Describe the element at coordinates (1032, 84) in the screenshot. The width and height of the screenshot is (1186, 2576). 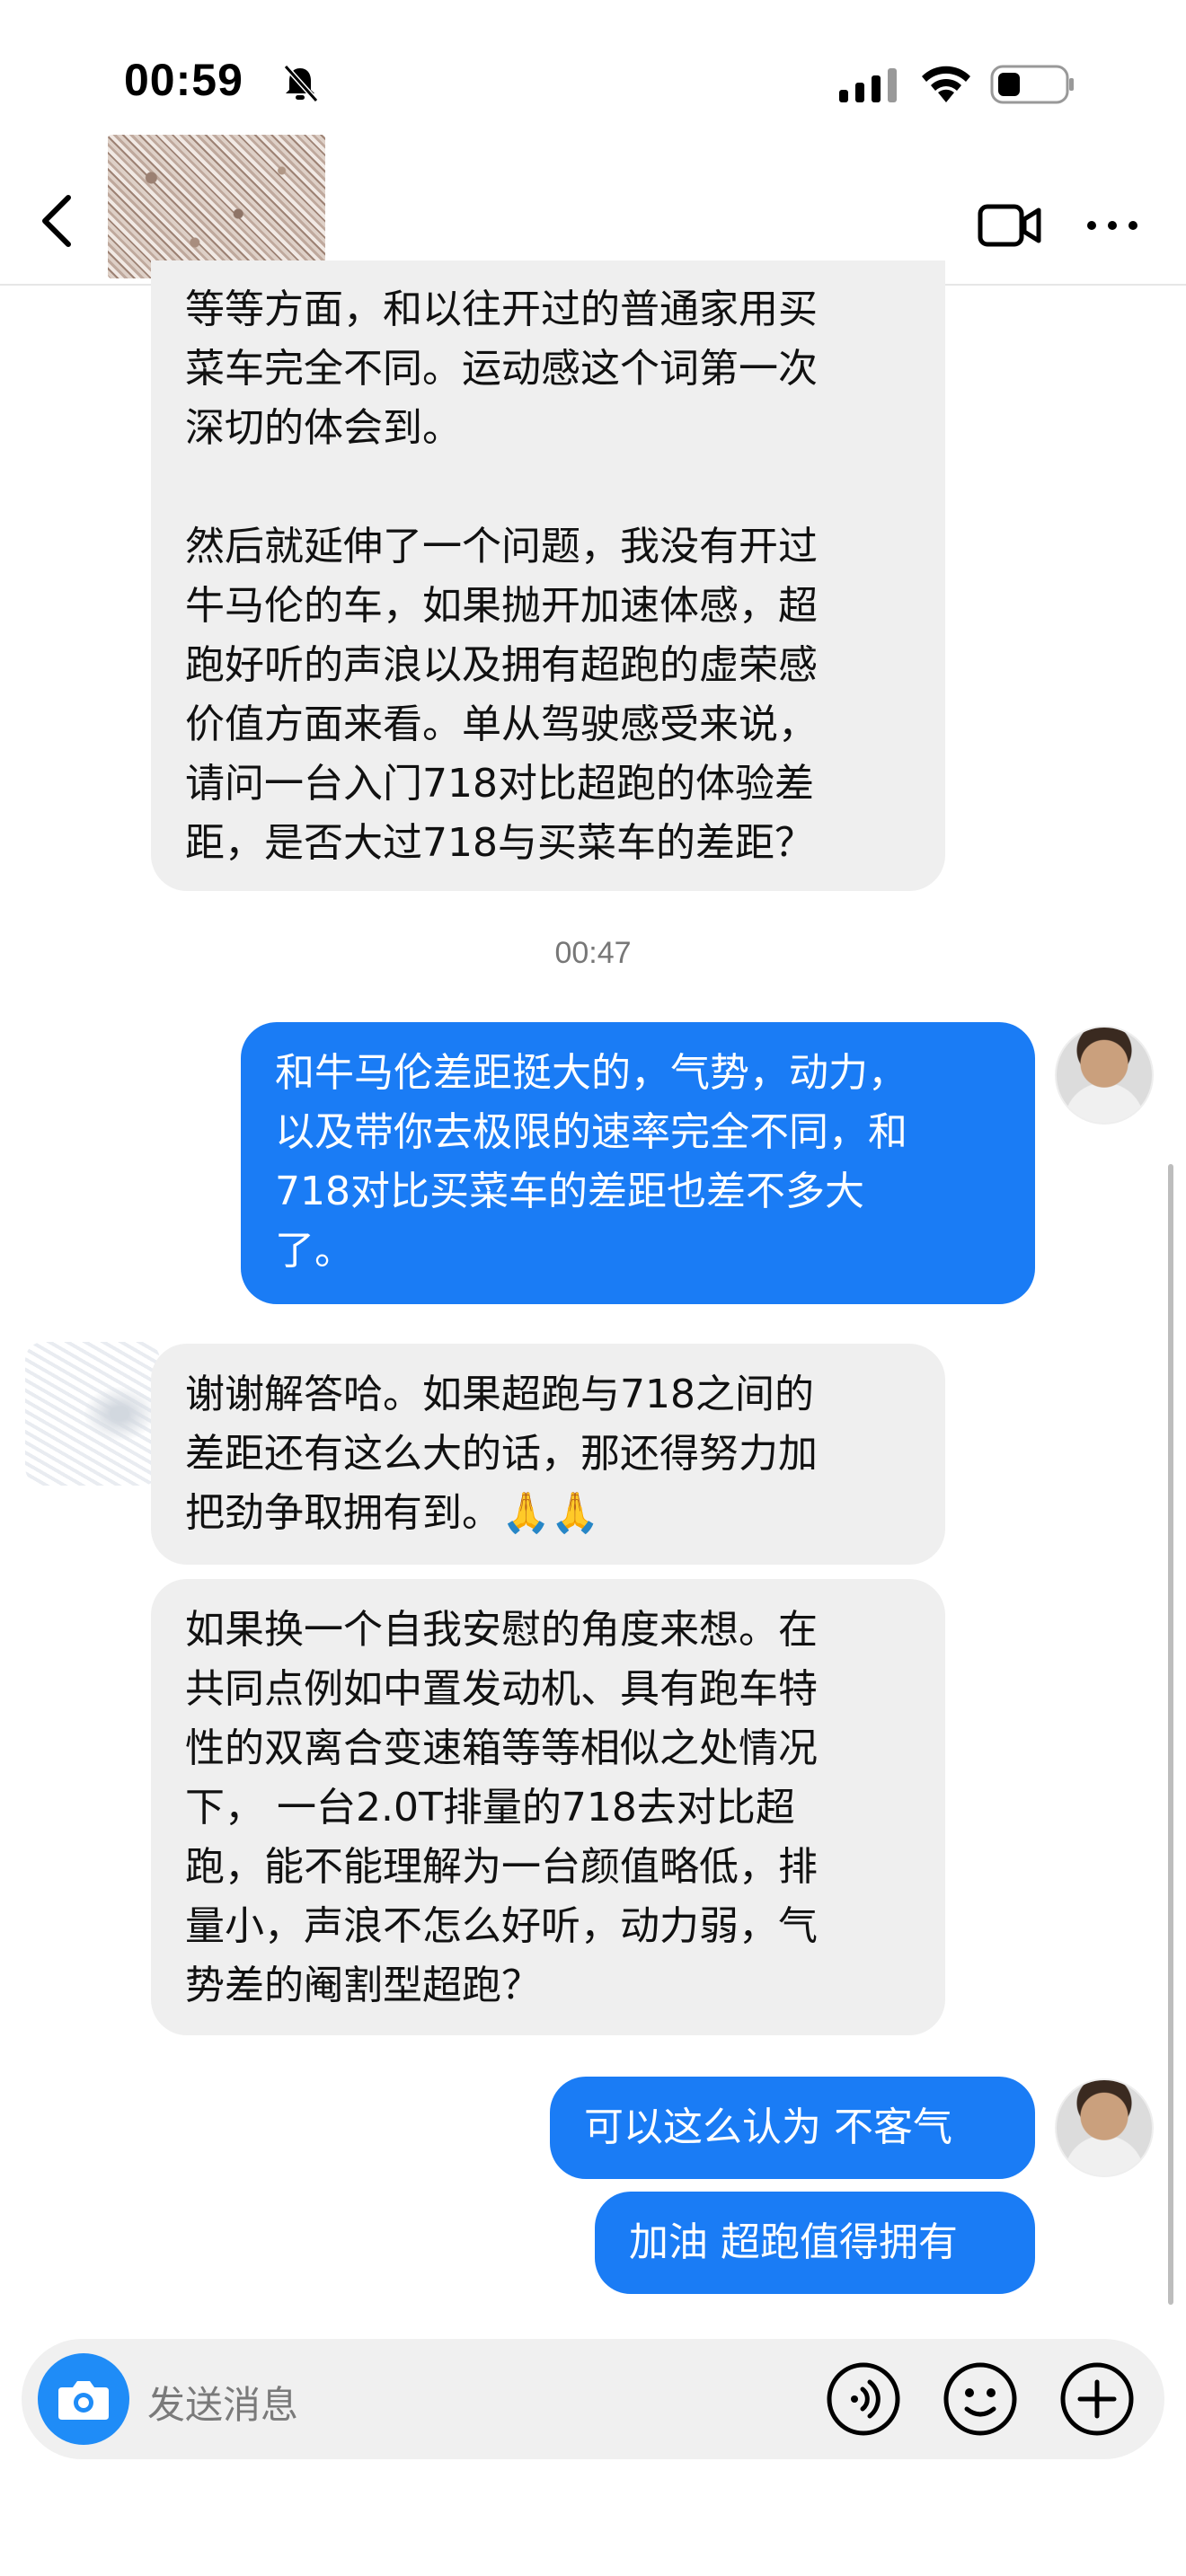
I see `battery-icon` at that location.